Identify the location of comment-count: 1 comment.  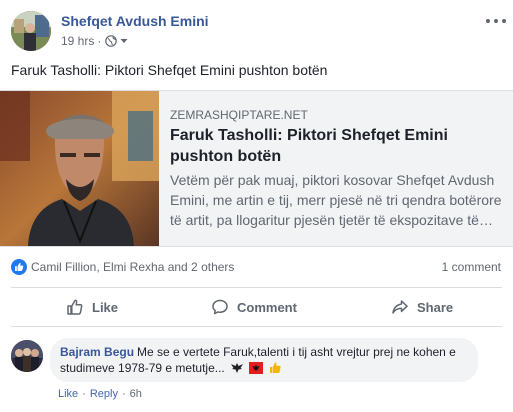
(471, 267).